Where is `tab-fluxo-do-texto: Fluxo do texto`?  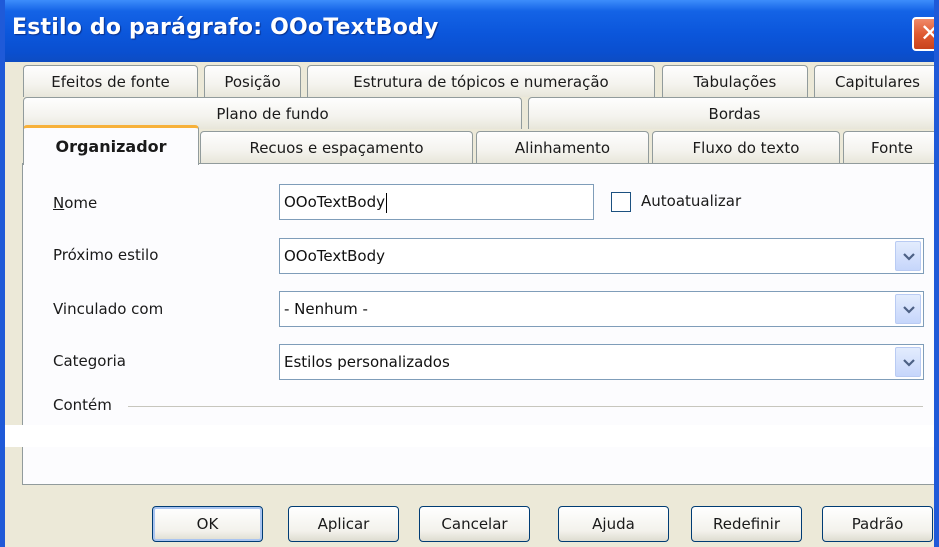
tab-fluxo-do-texto: Fluxo do texto is located at coordinates (746, 147).